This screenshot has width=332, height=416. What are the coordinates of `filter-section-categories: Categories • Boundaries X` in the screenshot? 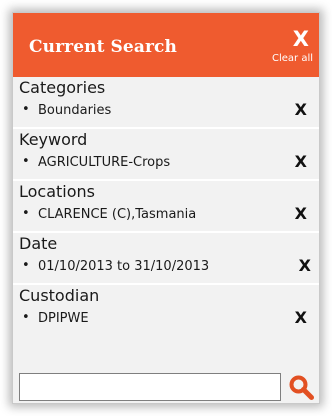 It's located at (166, 103).